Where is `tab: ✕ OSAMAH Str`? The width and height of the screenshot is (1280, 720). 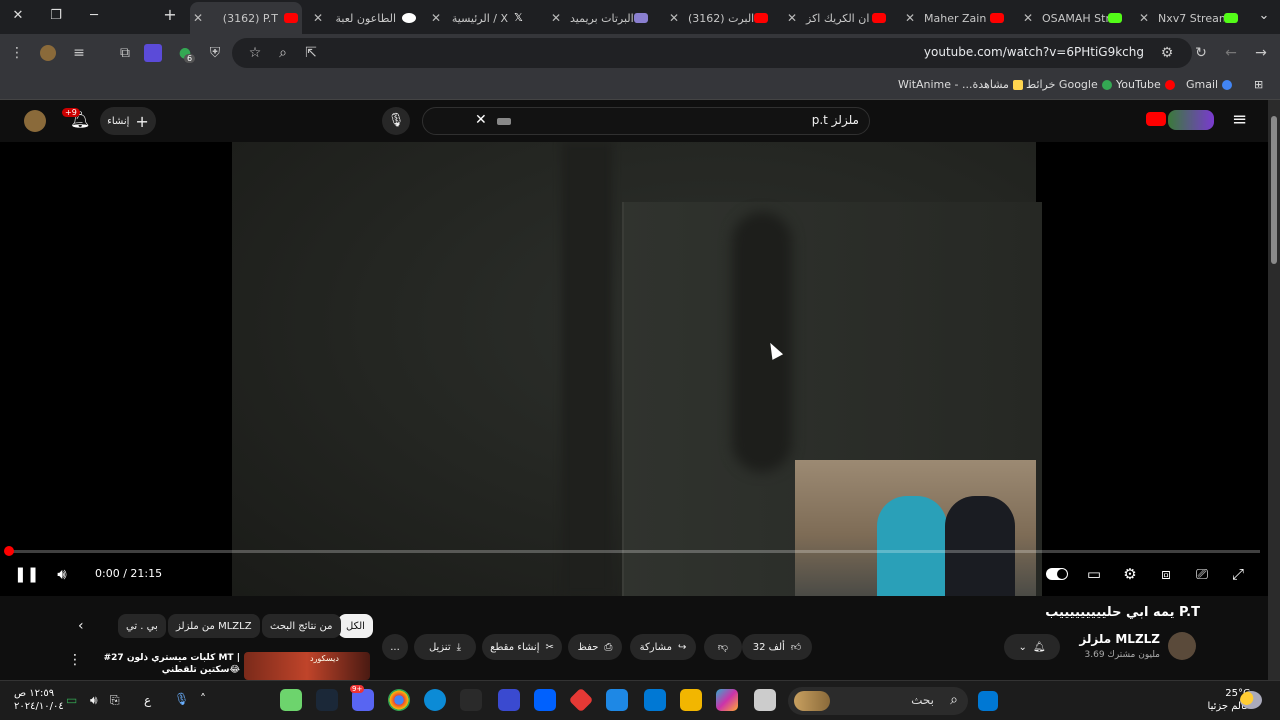 tab: ✕ OSAMAH Str is located at coordinates (1073, 18).